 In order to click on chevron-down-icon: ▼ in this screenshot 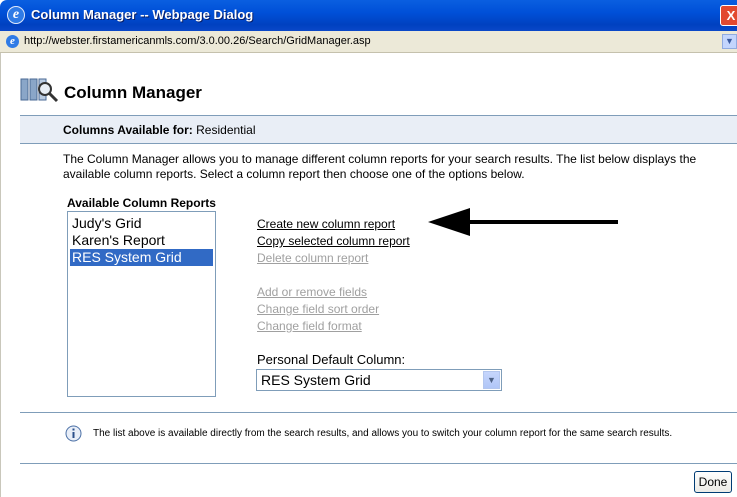, I will do `click(491, 380)`.